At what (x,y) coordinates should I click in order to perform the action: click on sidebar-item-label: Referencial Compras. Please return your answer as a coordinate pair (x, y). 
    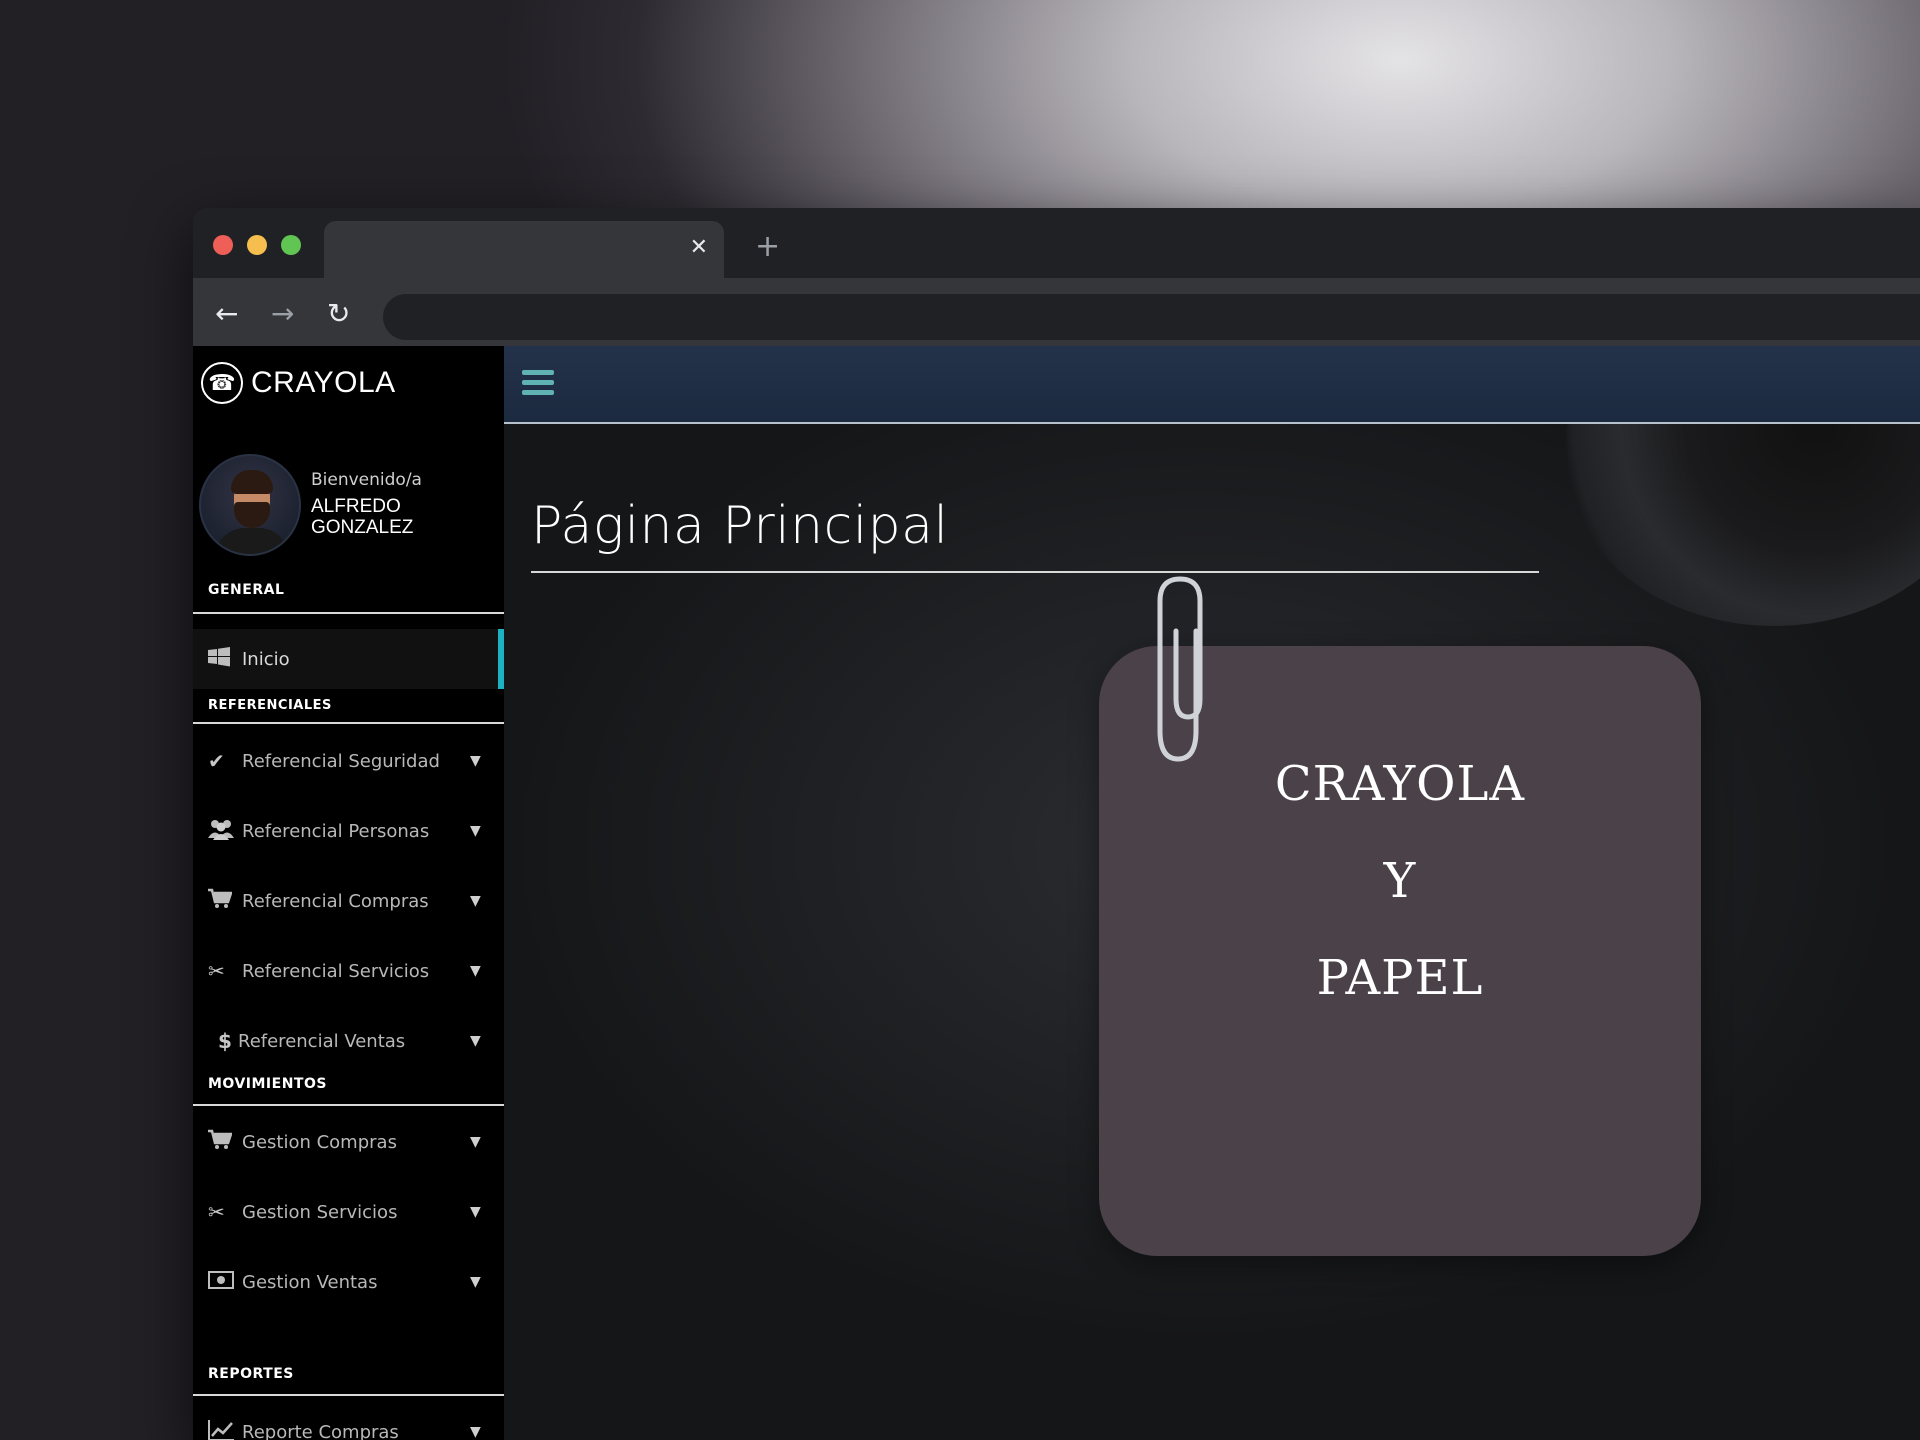
    Looking at the image, I should click on (335, 901).